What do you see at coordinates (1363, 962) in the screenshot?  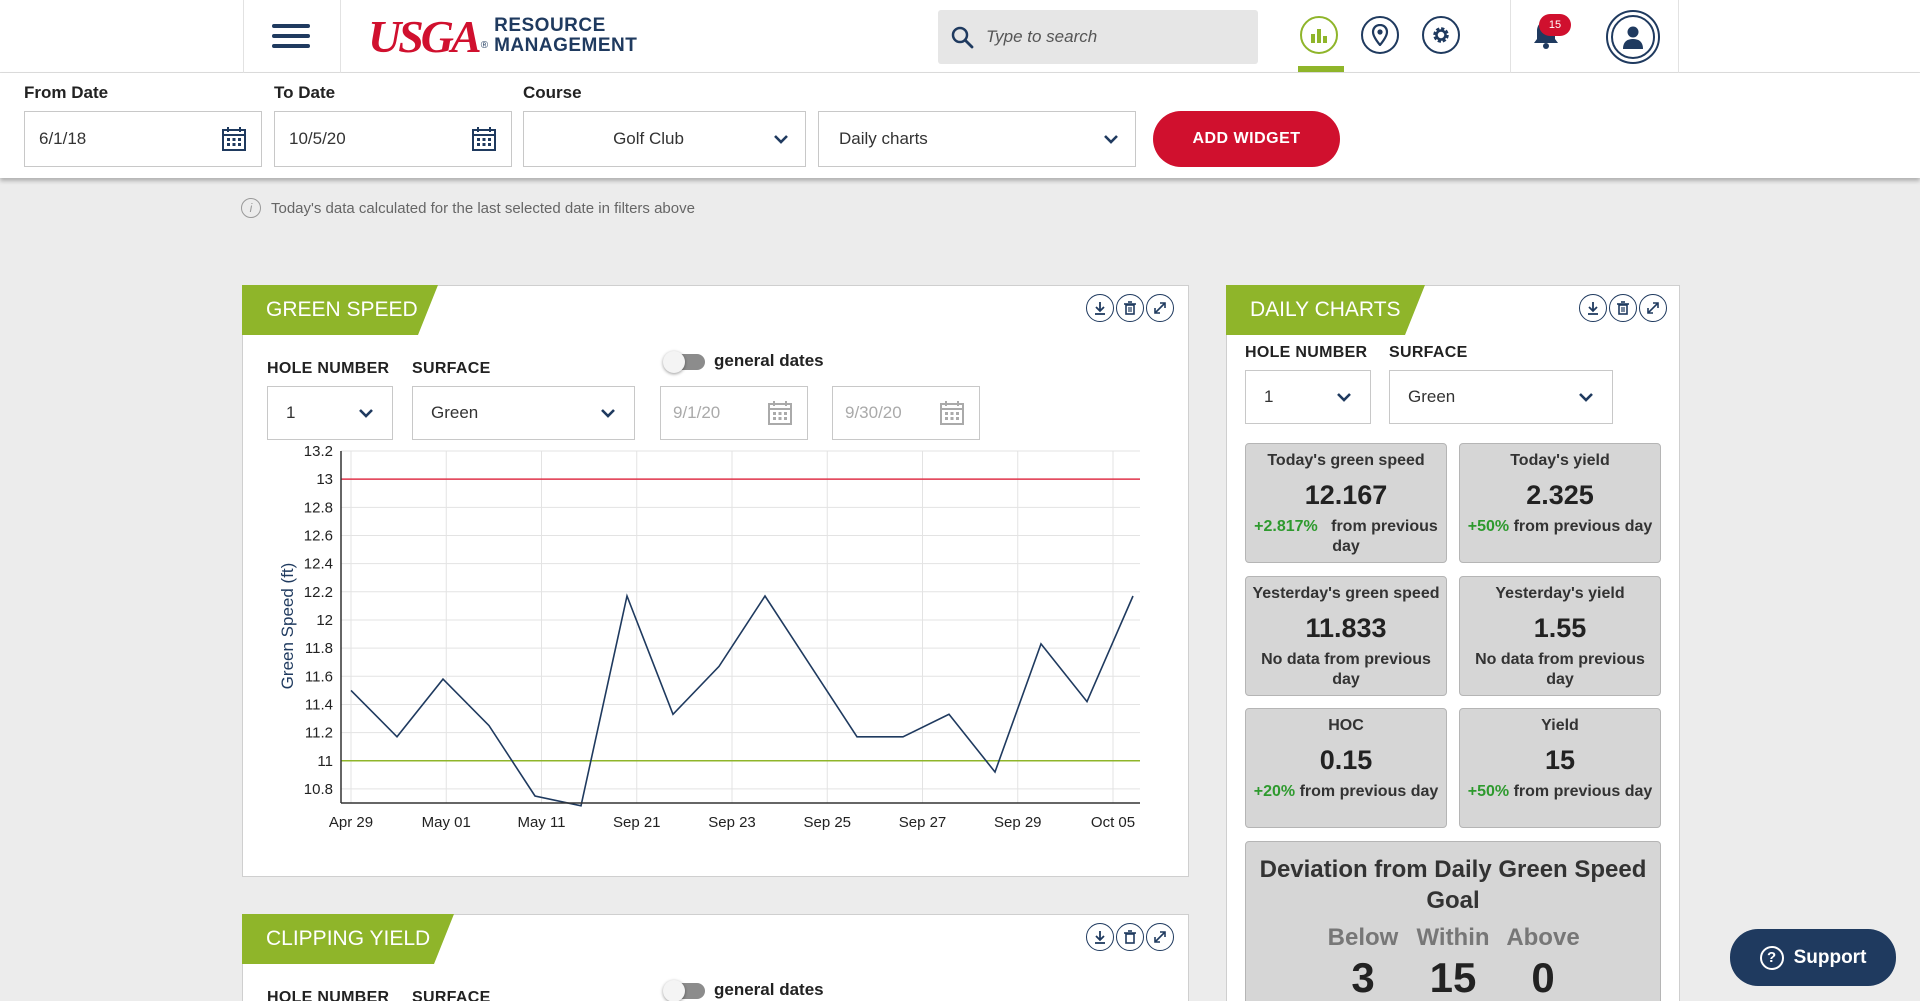 I see `deviation-below: Below 3` at bounding box center [1363, 962].